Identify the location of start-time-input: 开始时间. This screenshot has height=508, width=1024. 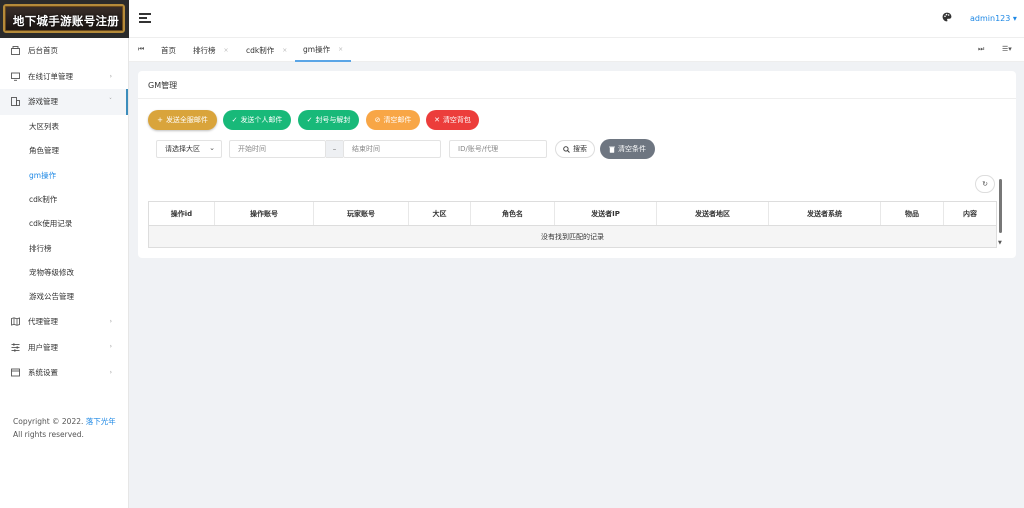
(277, 149).